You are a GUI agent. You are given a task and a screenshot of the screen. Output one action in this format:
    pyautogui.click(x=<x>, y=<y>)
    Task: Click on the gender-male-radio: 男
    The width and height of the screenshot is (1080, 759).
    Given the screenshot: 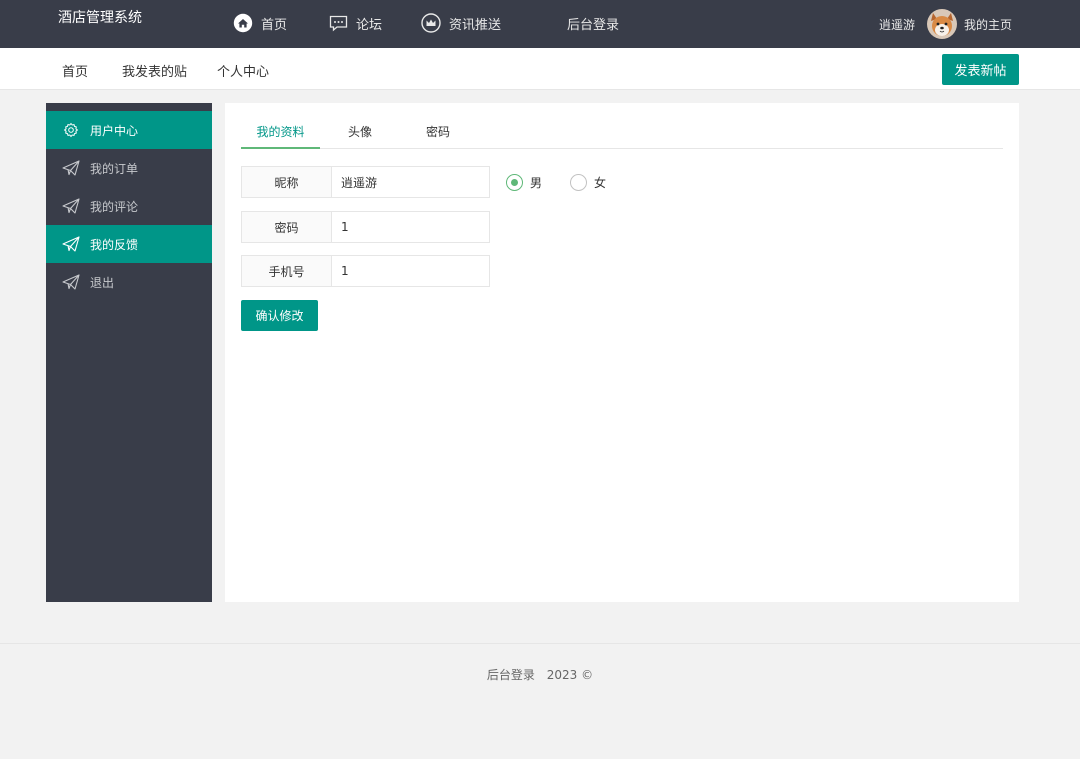 What is the action you would take?
    pyautogui.click(x=524, y=182)
    